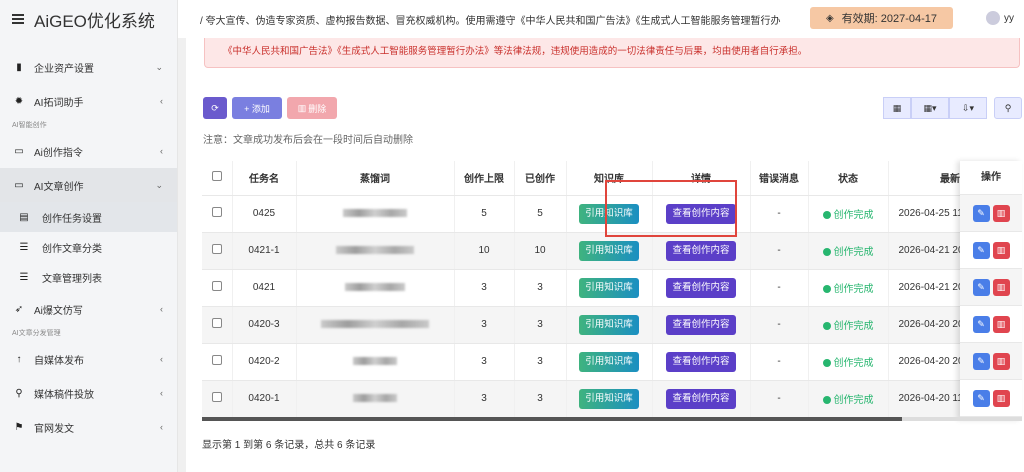 The image size is (1024, 472). What do you see at coordinates (88, 277) in the screenshot?
I see `sidebar-subitem-article-list: ☰ 文章管理列表` at bounding box center [88, 277].